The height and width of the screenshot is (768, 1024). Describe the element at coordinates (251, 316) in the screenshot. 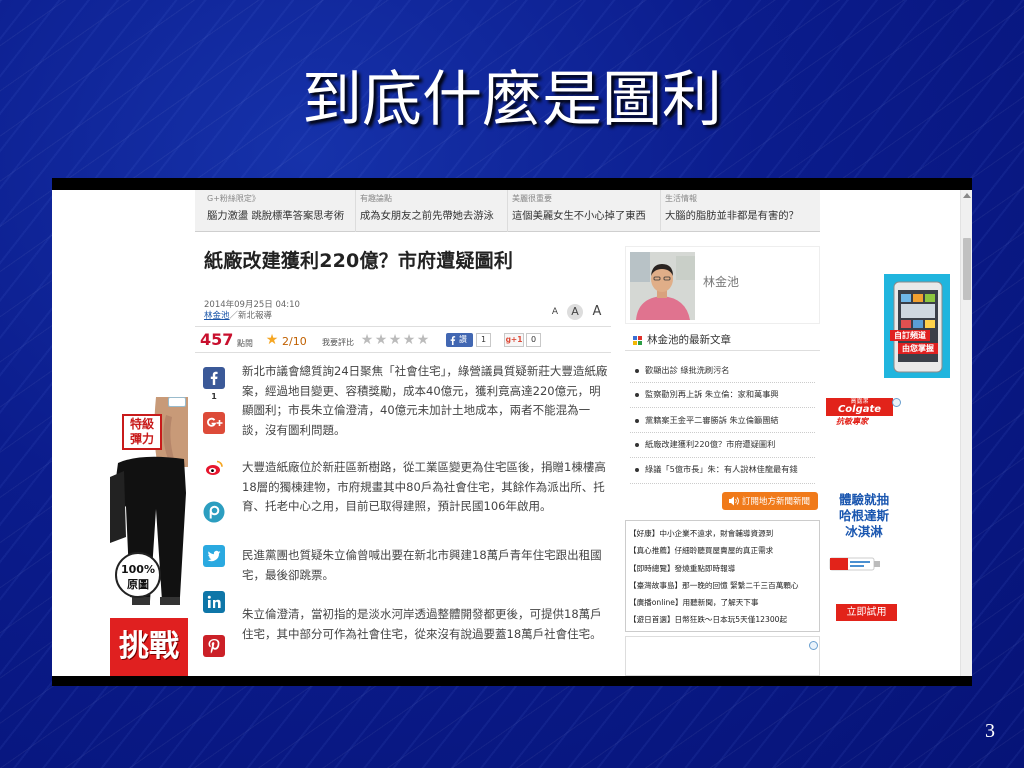

I see `byline-suffix: ／新北報導` at that location.